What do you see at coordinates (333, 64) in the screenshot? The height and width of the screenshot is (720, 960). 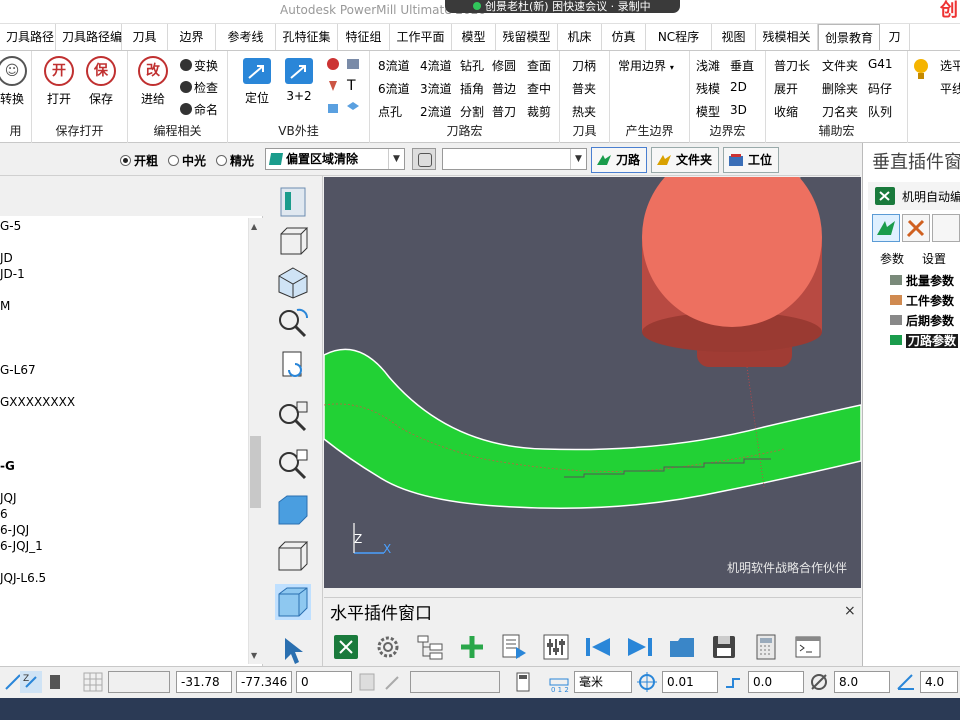 I see `cleanup-icon` at bounding box center [333, 64].